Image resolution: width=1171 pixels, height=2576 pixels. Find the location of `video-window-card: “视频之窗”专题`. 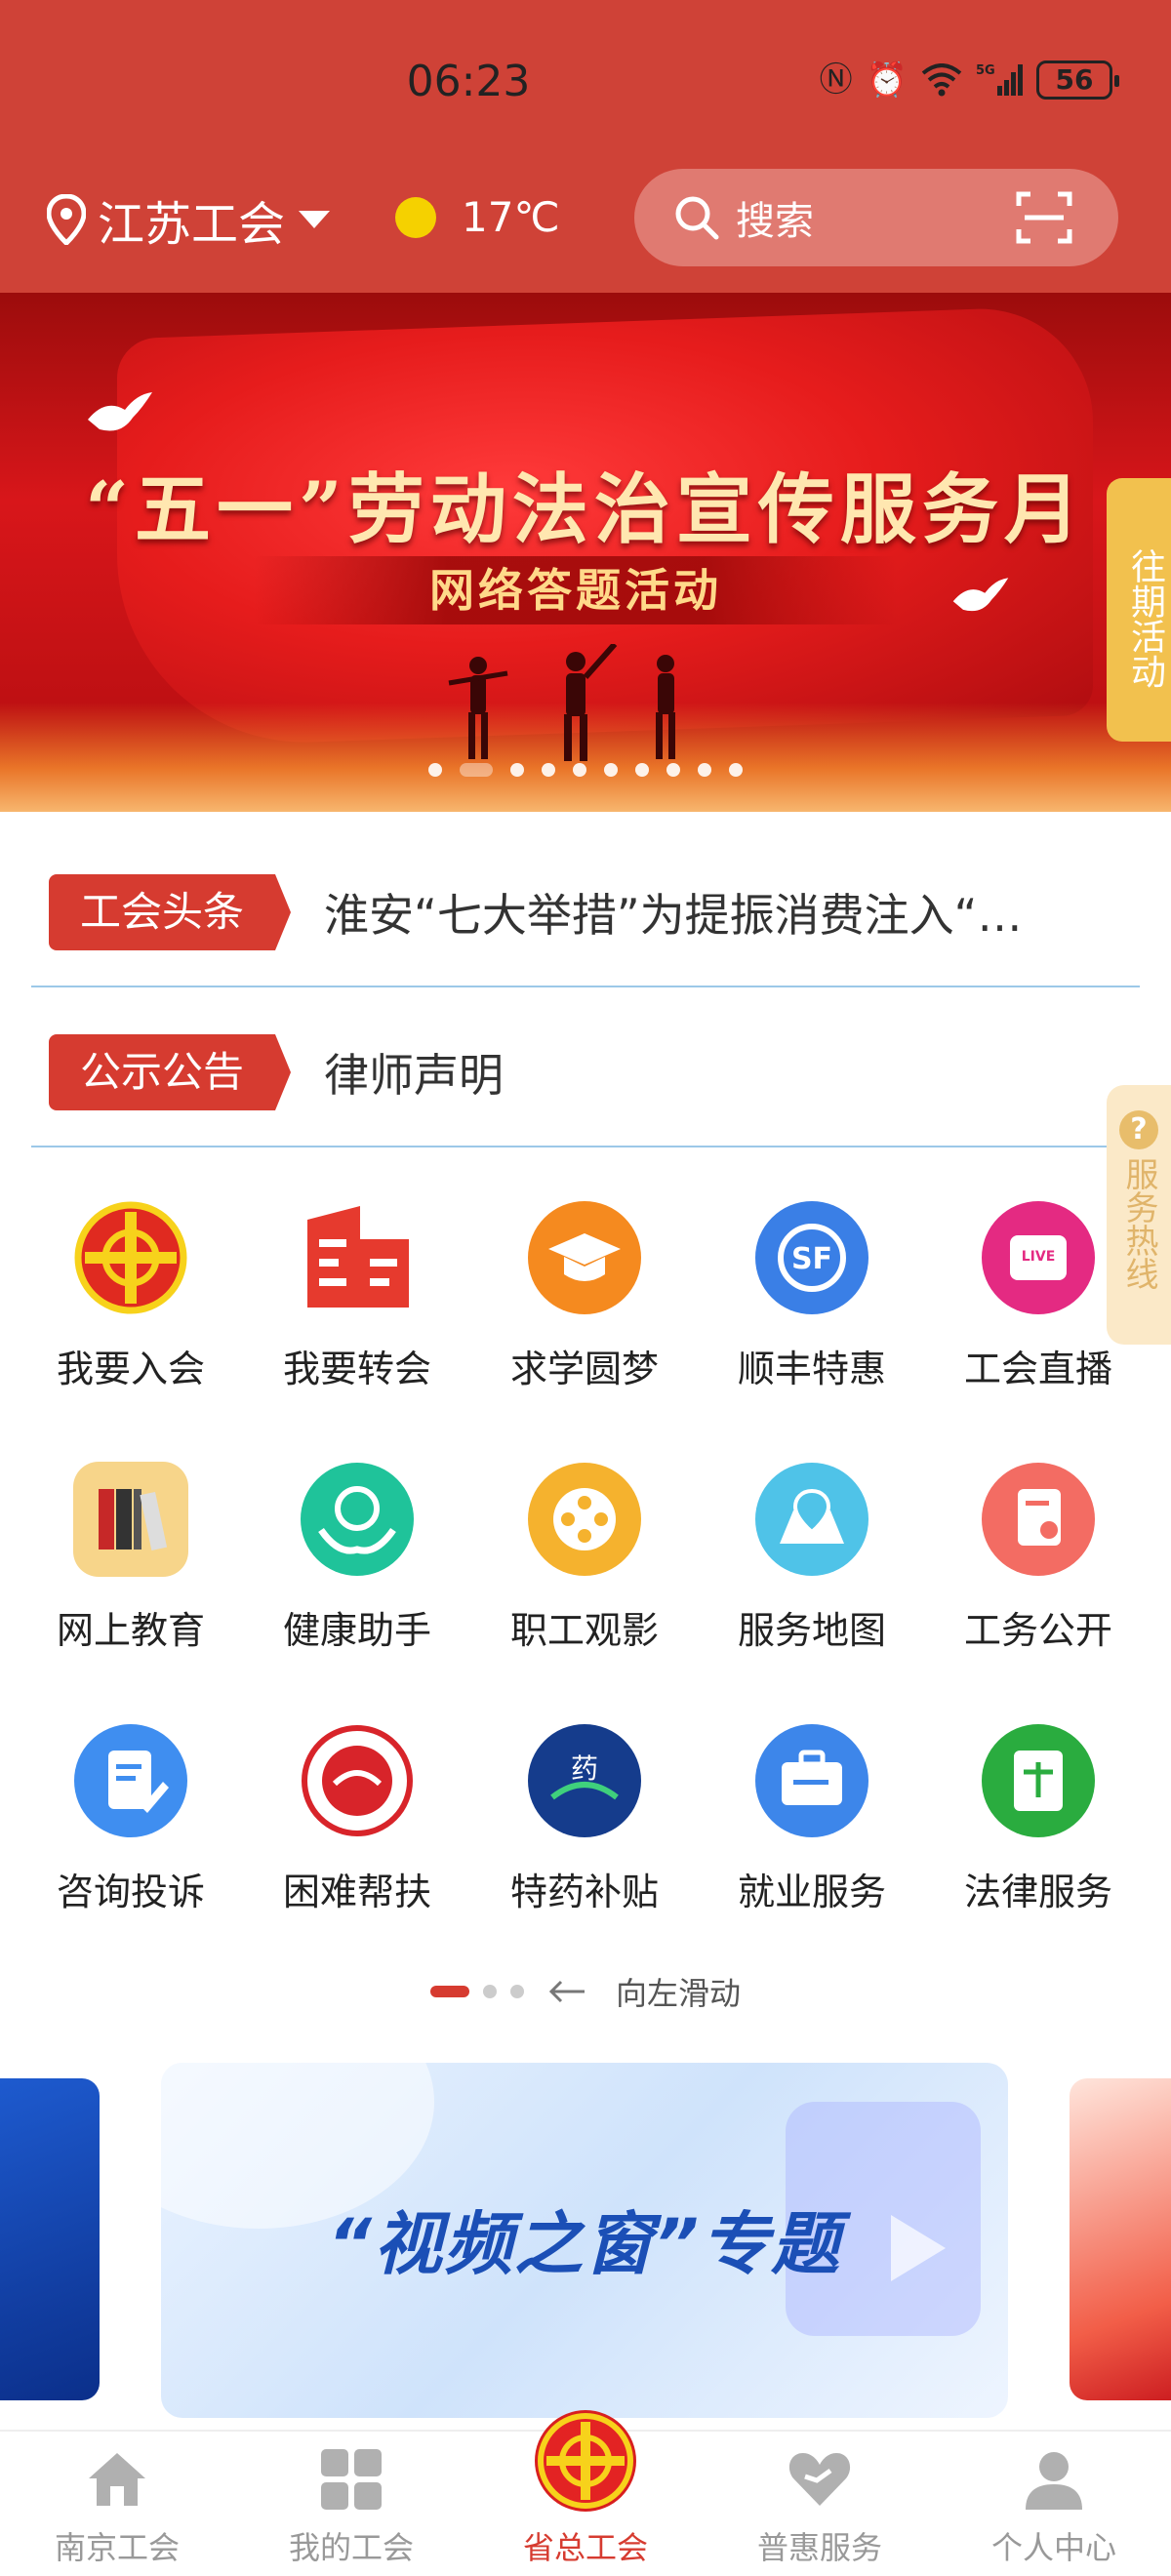

video-window-card: “视频之窗”专题 is located at coordinates (584, 2240).